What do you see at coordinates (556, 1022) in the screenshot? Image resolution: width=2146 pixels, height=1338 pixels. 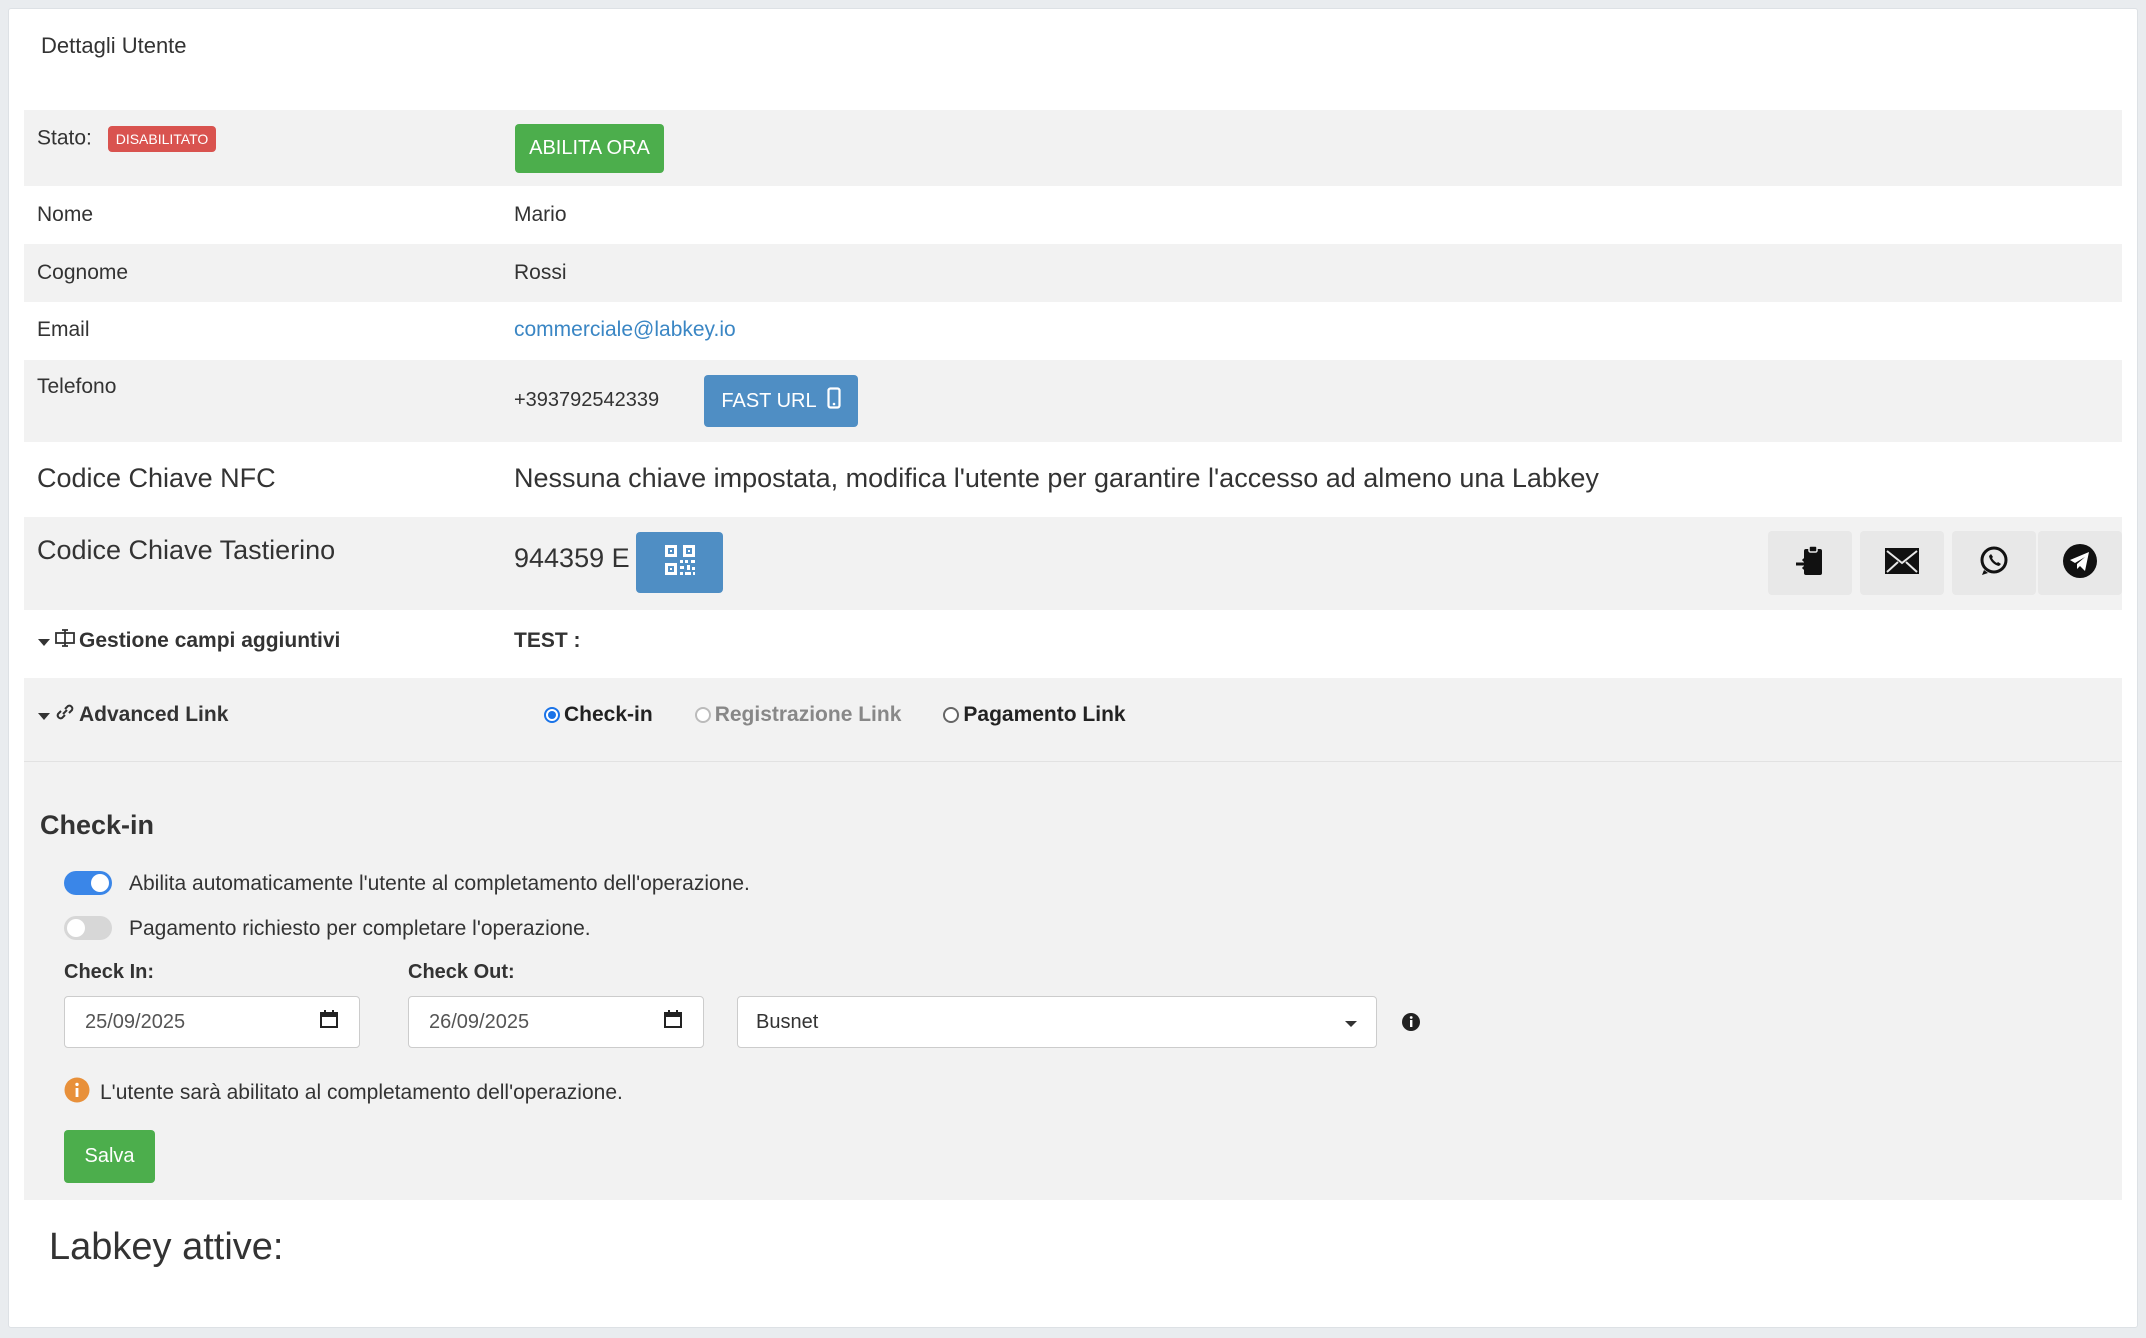 I see `check-out-date-input: 26/09/2025` at bounding box center [556, 1022].